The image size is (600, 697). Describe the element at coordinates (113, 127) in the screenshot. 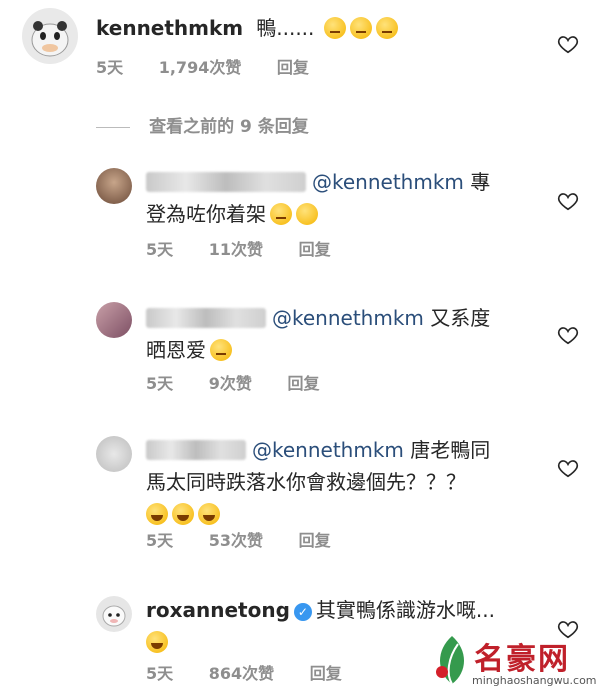

I see `divider-line` at that location.